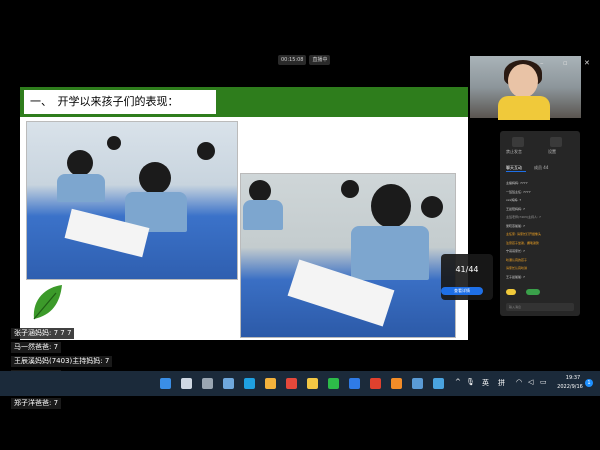  Describe the element at coordinates (62, 361) in the screenshot. I see `participant-name-item: 王辰溪妈妈(7403)主持妈妈: 7` at that location.